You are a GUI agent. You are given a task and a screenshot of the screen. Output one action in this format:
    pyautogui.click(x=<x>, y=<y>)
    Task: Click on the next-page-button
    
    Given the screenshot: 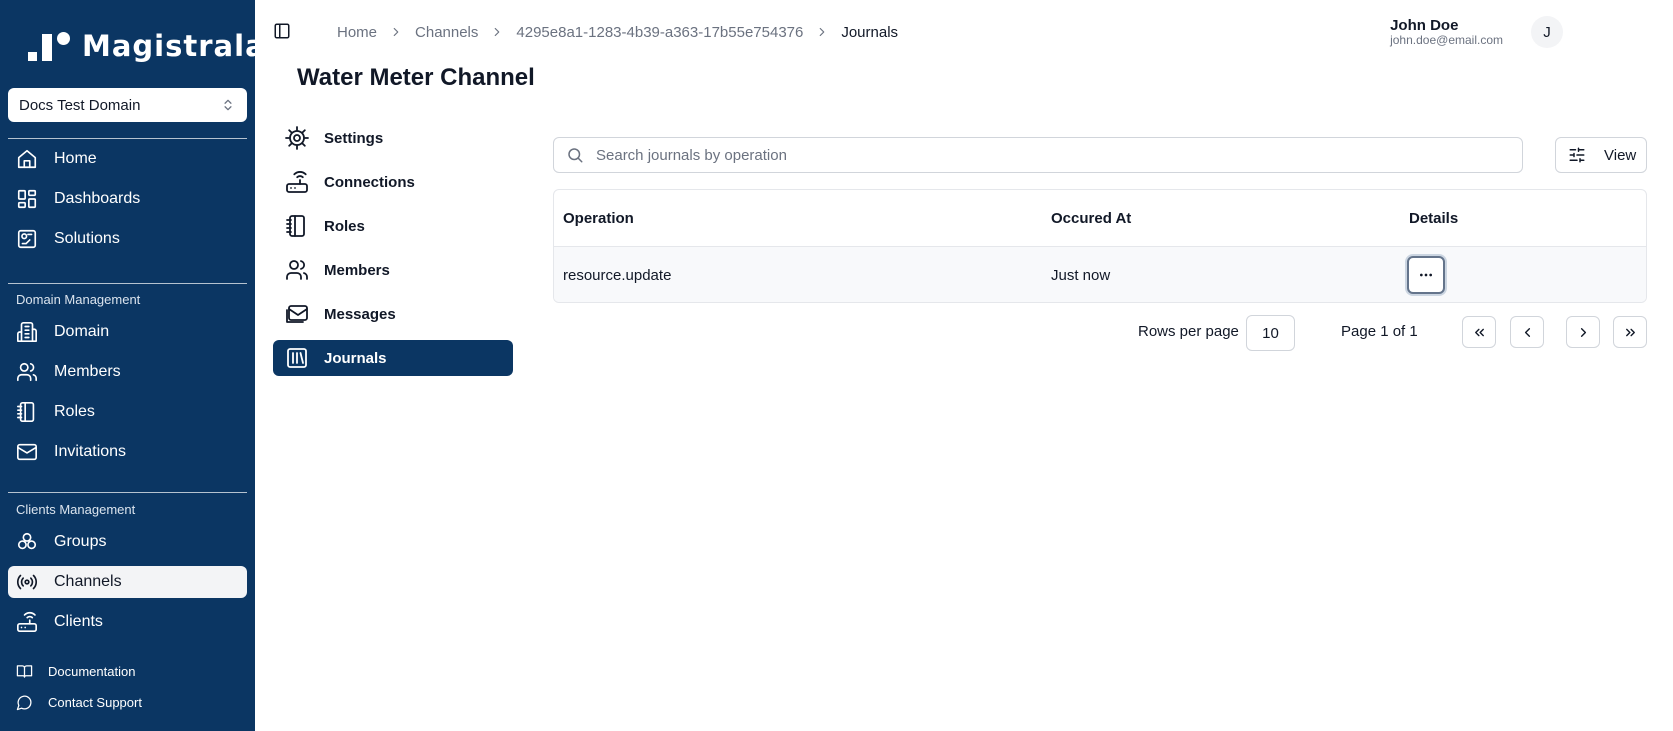 What is the action you would take?
    pyautogui.click(x=1583, y=332)
    